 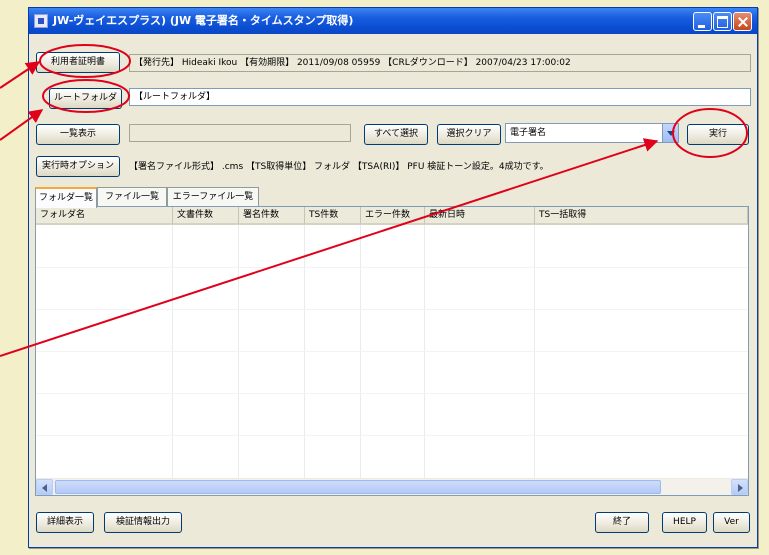 I want to click on chevron-down-icon, so click(x=670, y=133).